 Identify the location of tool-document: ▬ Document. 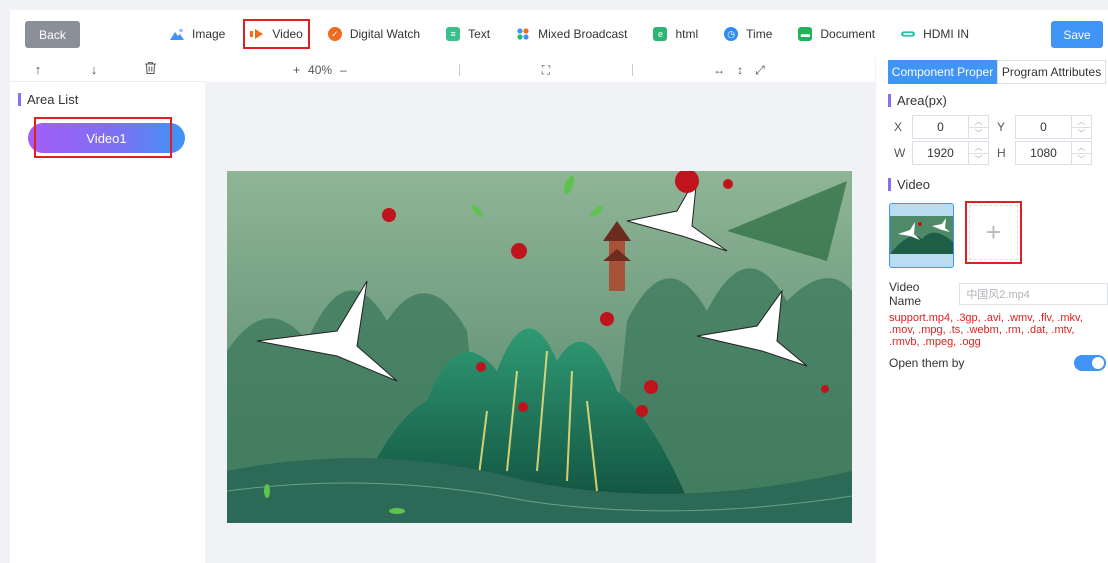
(836, 34).